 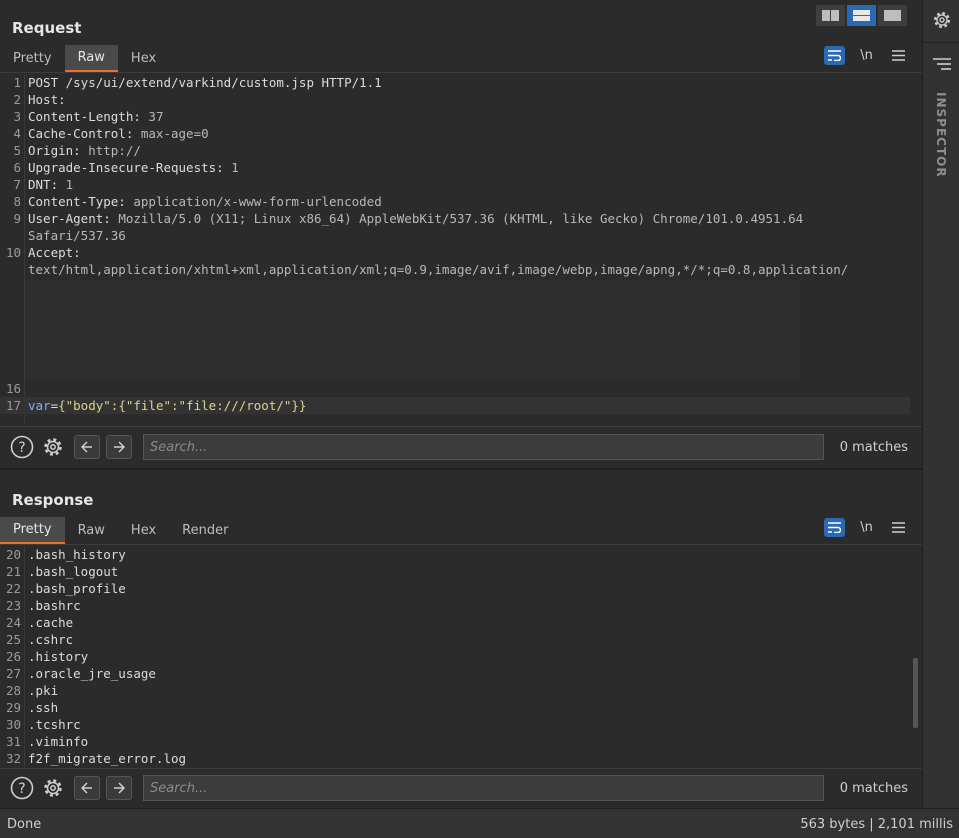 What do you see at coordinates (483, 788) in the screenshot?
I see `response-search-input` at bounding box center [483, 788].